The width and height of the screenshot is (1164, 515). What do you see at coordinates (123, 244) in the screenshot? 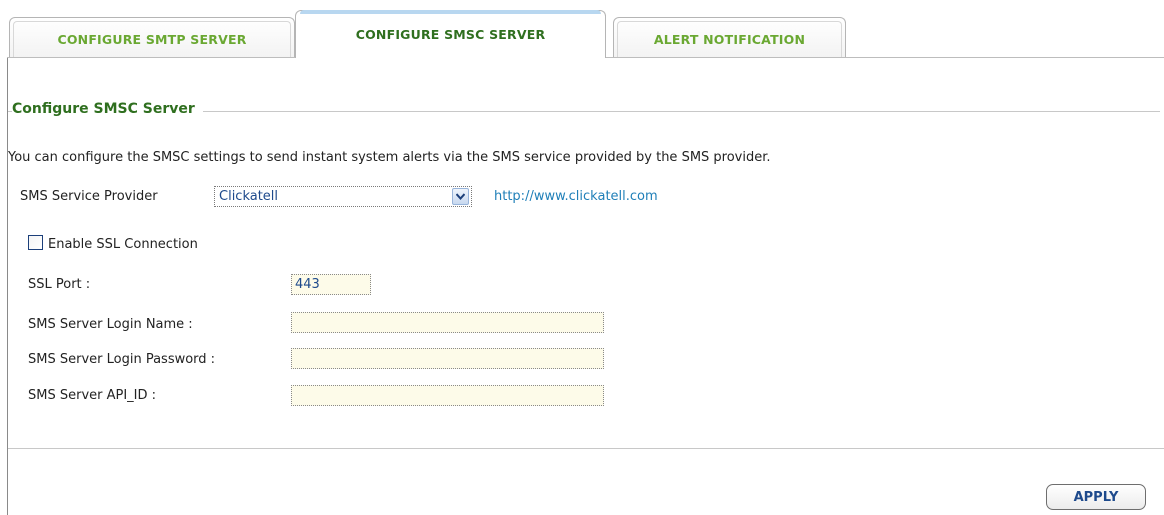
I see `enable-ssl-label: Enable SSL Connection` at bounding box center [123, 244].